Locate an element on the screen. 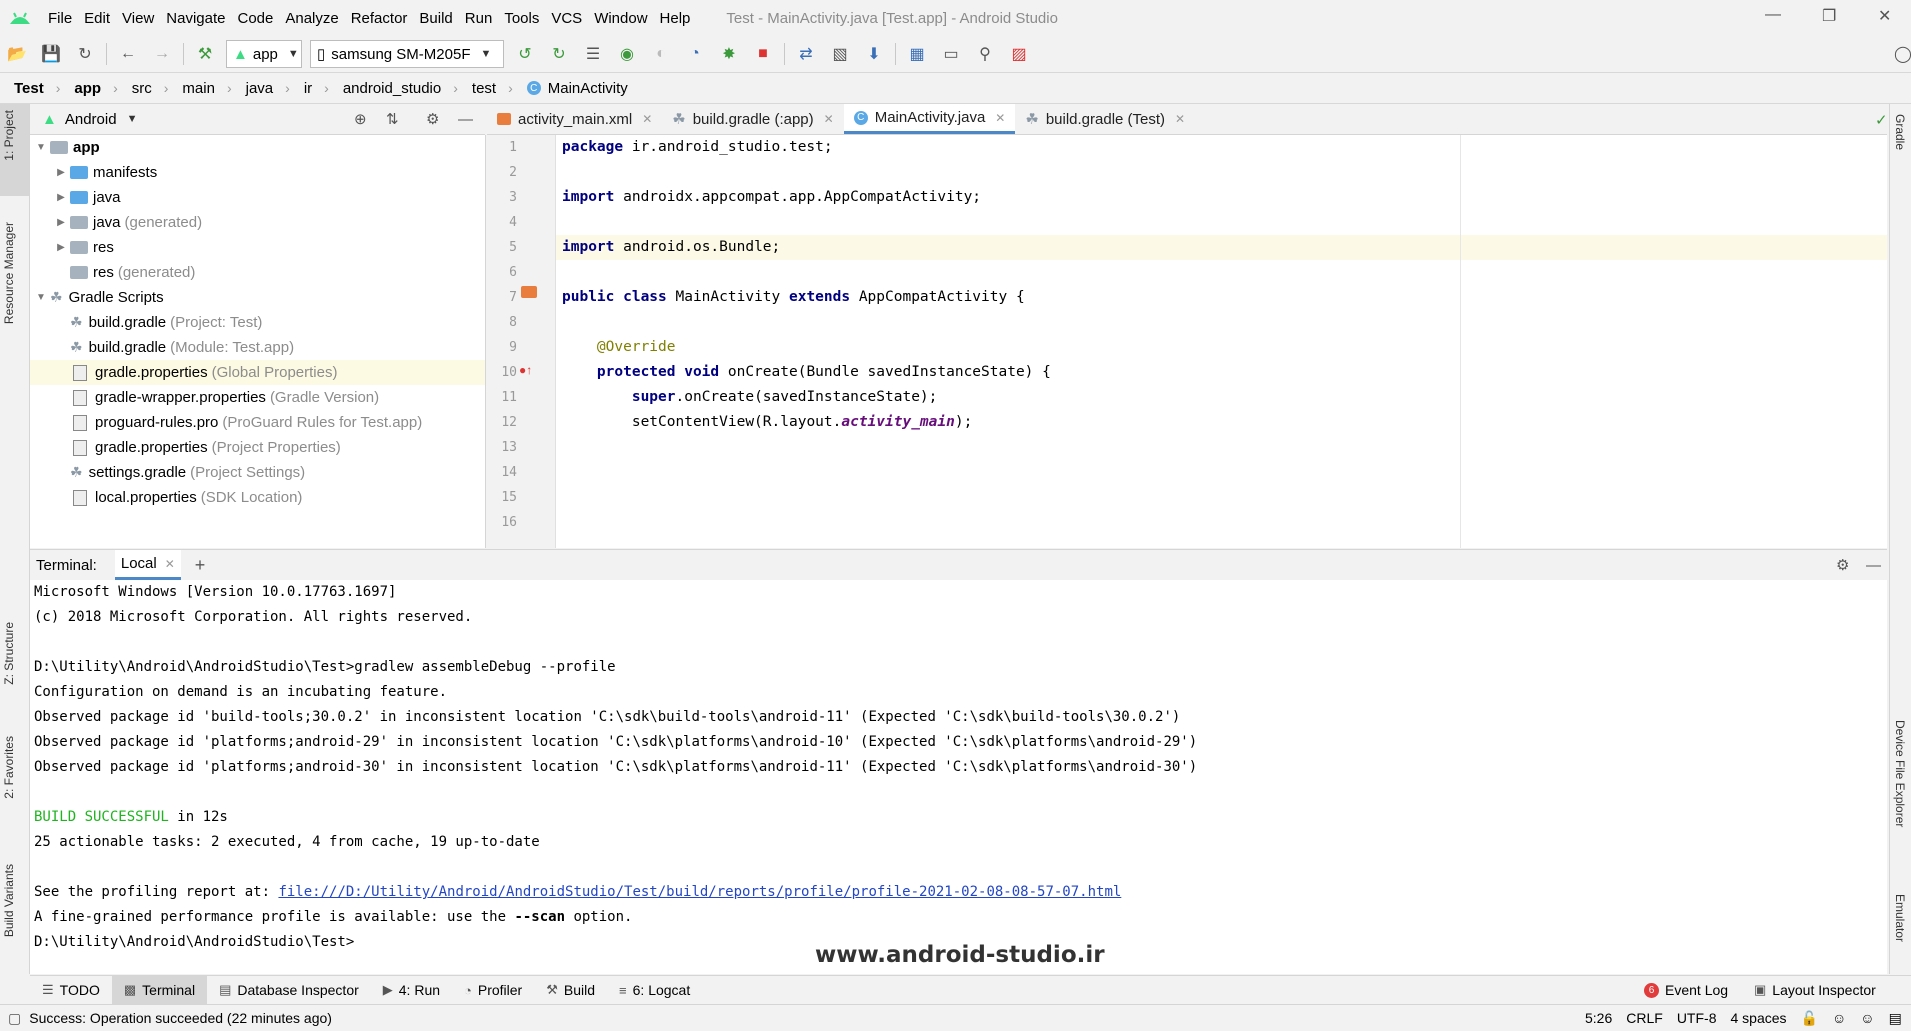  debug-bug-icon: ◉ is located at coordinates (627, 54).